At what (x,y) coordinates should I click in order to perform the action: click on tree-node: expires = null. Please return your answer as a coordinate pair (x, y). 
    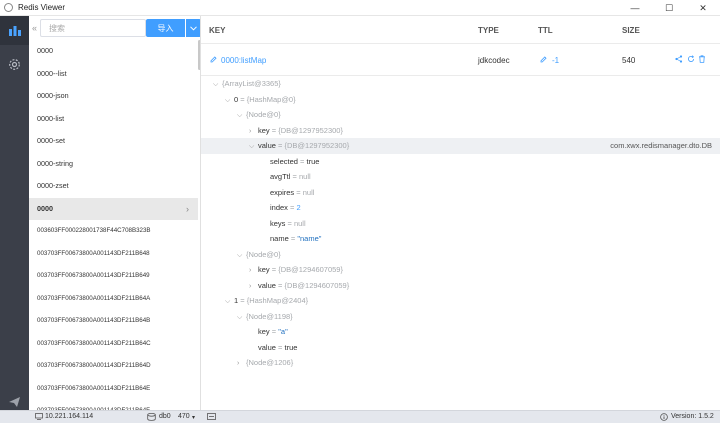
    Looking at the image, I should click on (460, 193).